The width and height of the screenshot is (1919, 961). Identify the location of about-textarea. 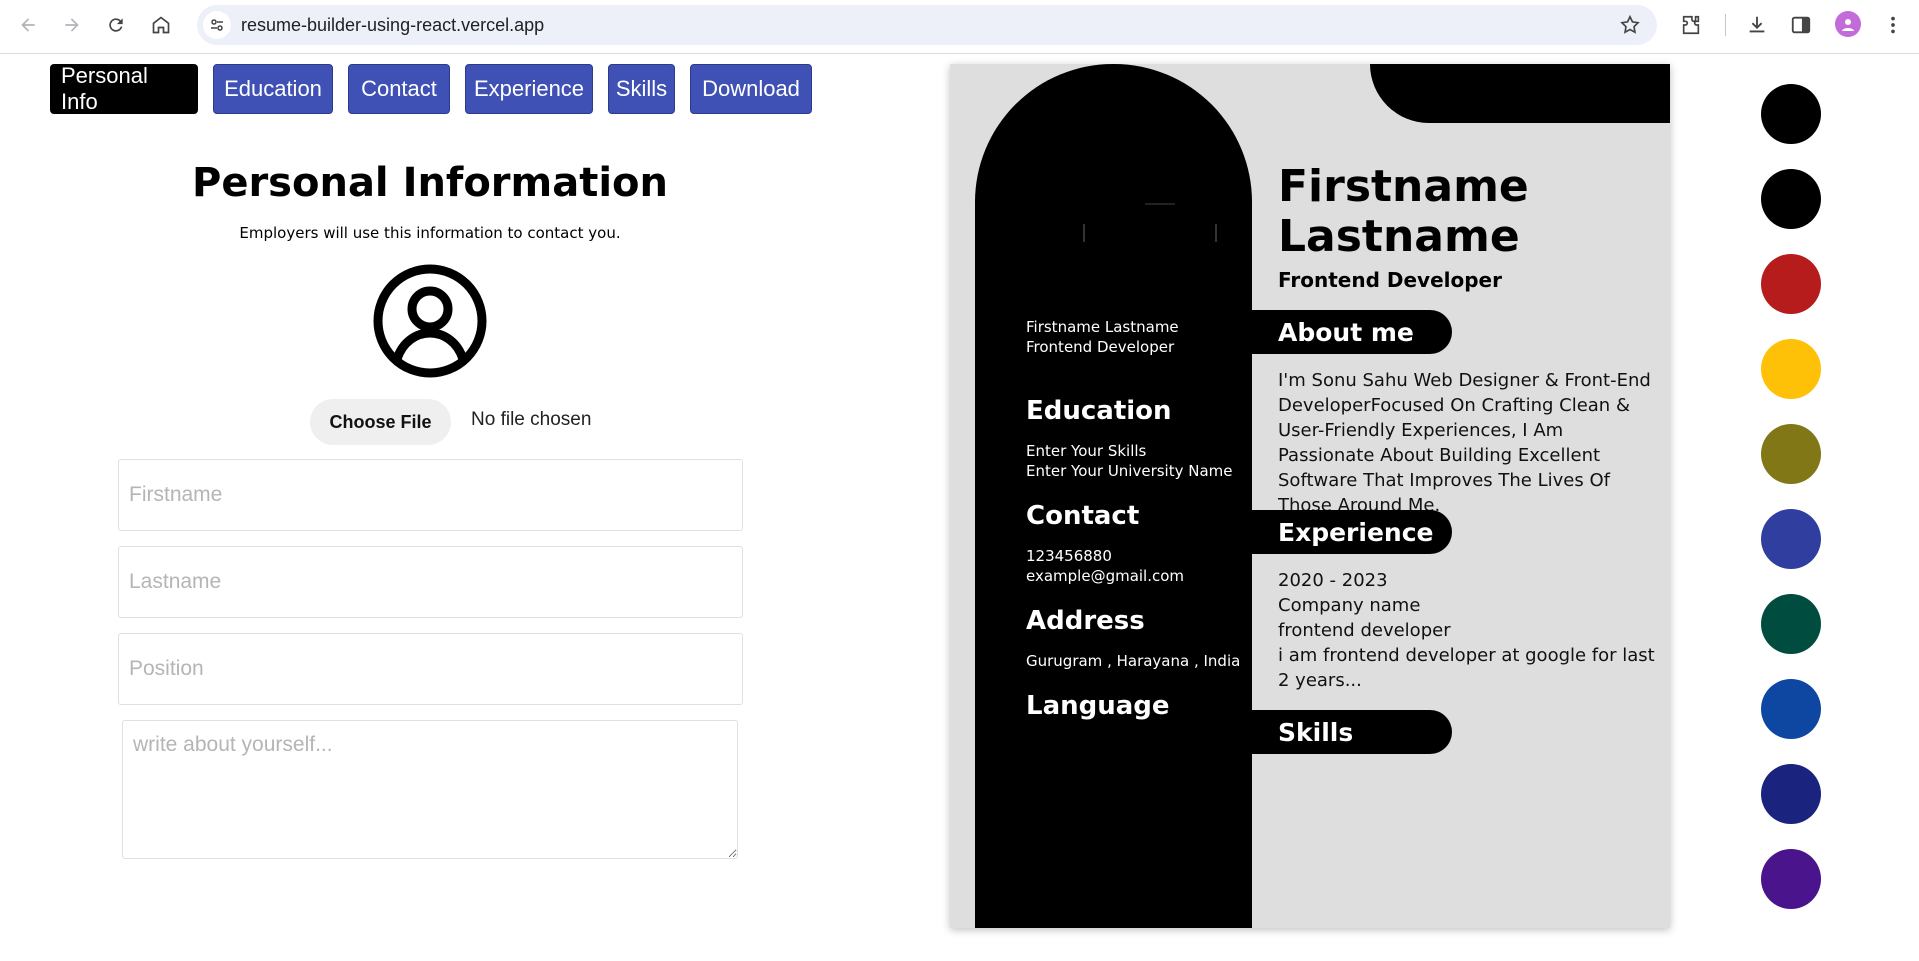
(430, 789).